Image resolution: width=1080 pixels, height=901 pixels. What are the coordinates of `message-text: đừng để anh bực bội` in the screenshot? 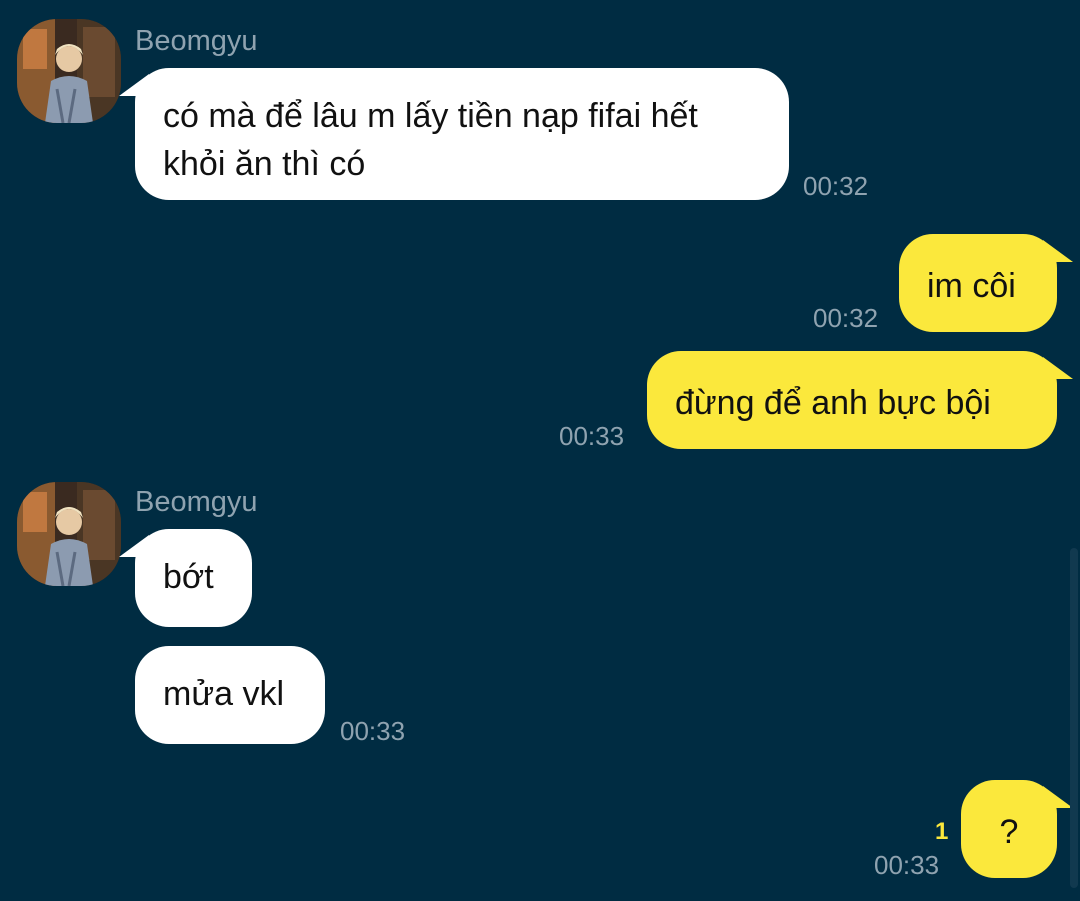 It's located at (833, 403).